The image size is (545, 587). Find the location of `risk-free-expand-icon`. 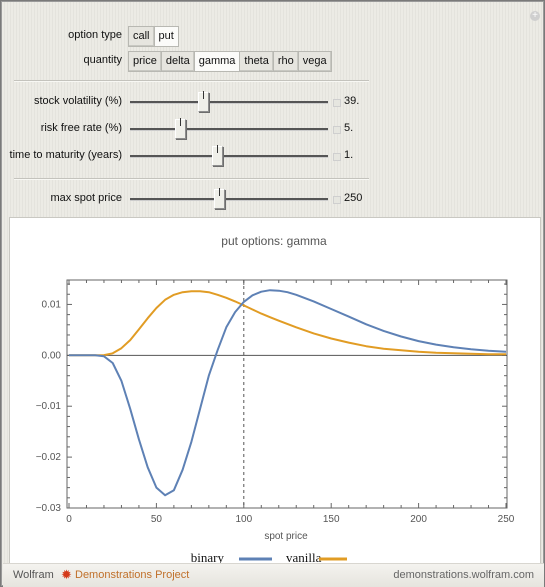

risk-free-expand-icon is located at coordinates (337, 130).